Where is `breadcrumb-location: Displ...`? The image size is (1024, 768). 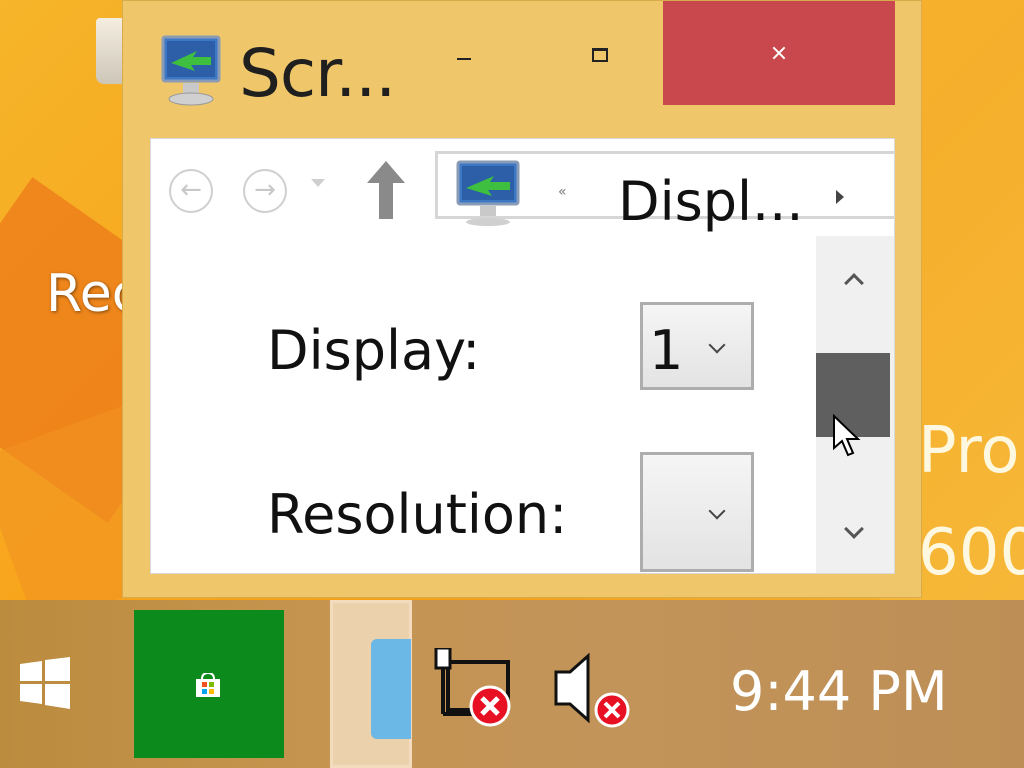
breadcrumb-location: Displ... is located at coordinates (711, 201).